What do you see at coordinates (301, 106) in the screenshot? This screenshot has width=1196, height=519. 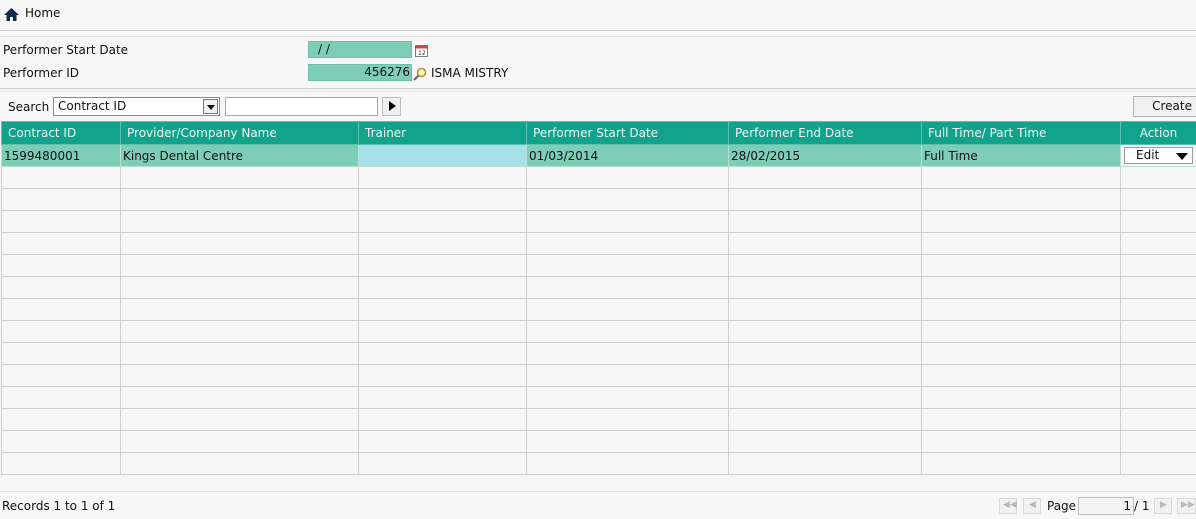 I see `search-input` at bounding box center [301, 106].